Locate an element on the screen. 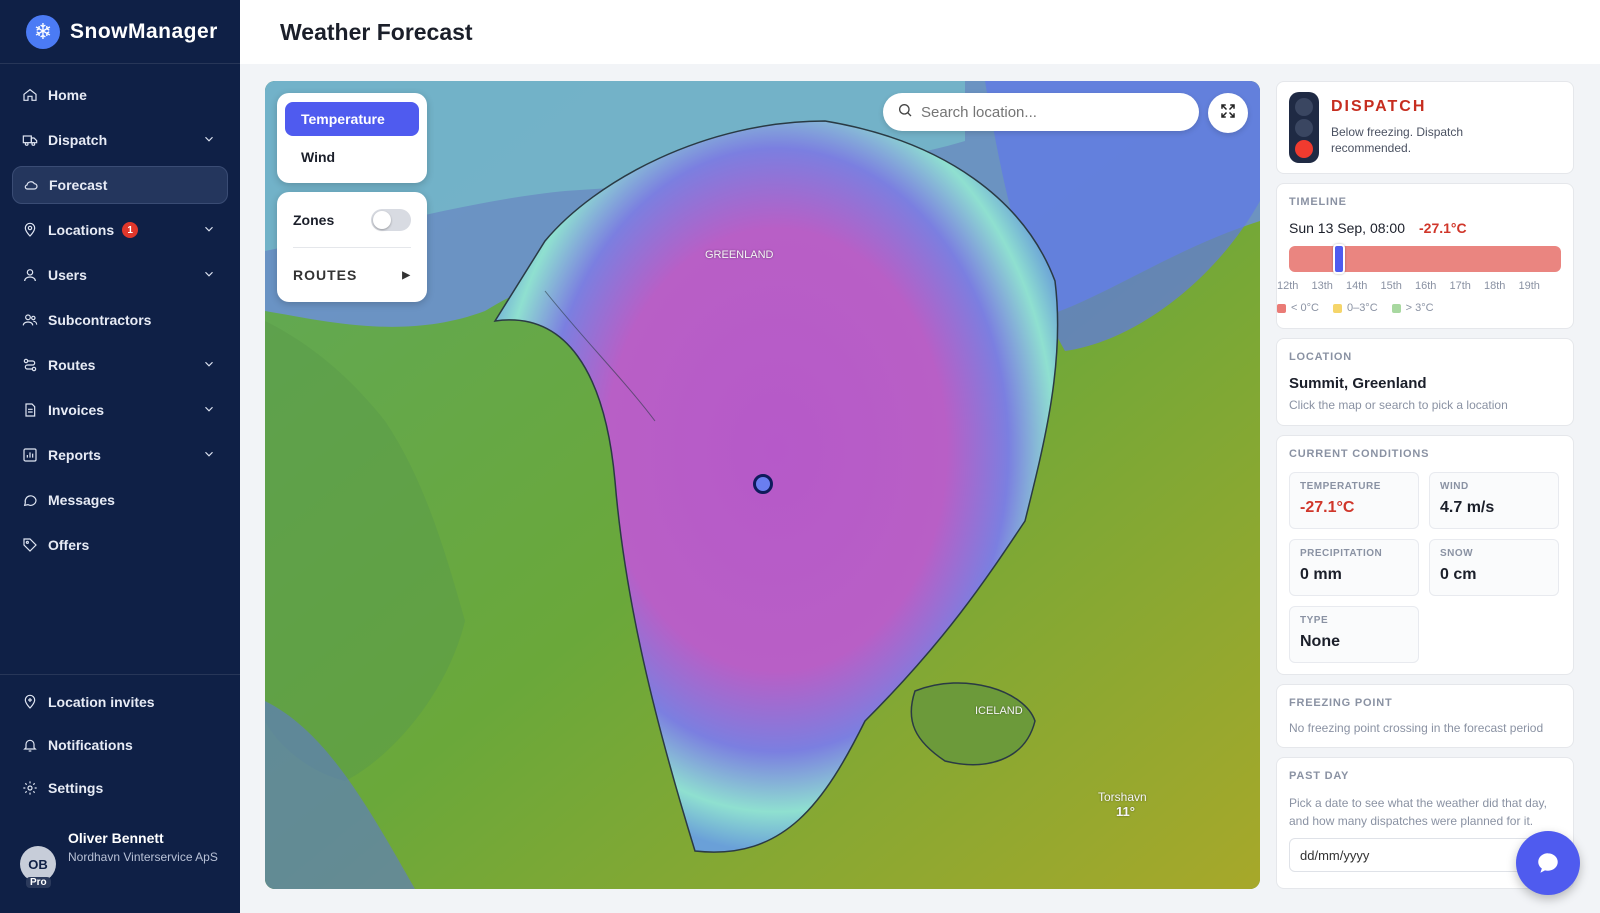  search-icon is located at coordinates (905, 112).